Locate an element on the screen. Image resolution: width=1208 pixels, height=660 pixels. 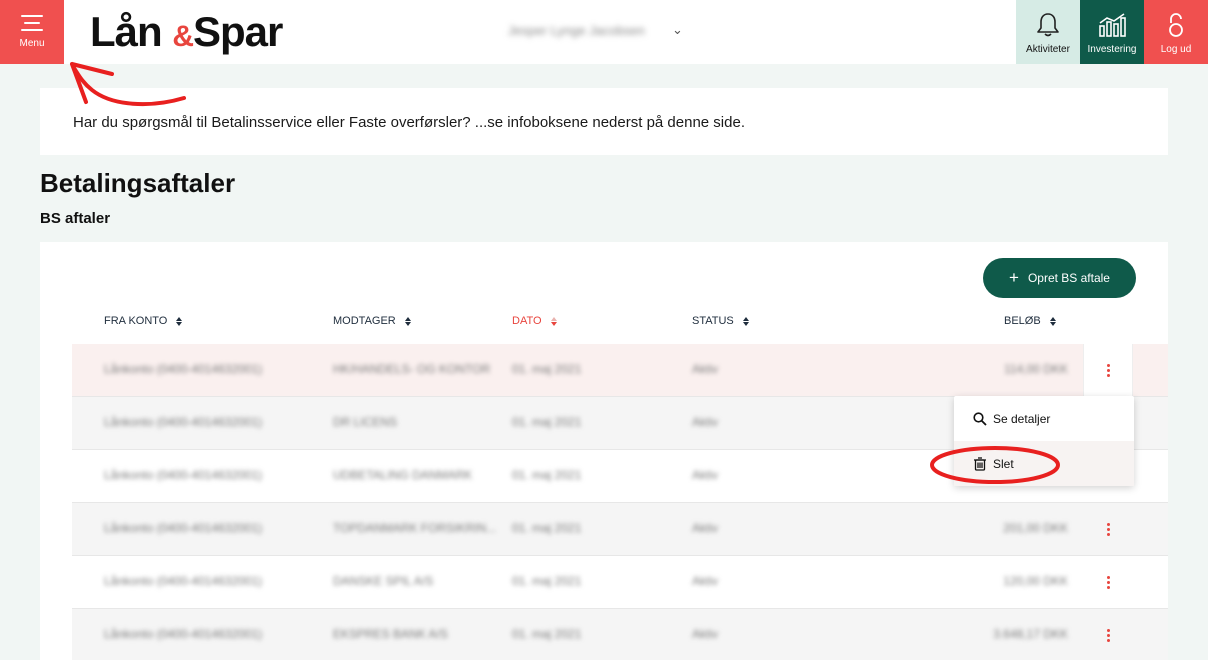
section-title: BS aftaler is located at coordinates (75, 218).